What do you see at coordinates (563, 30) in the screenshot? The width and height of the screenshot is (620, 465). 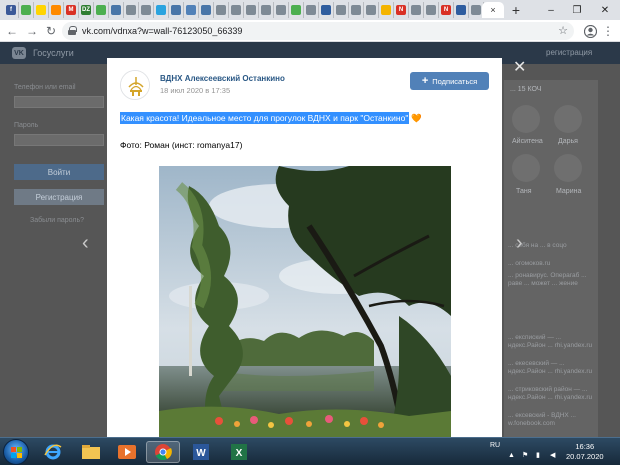 I see `bookmark-star-icon: ☆` at bounding box center [563, 30].